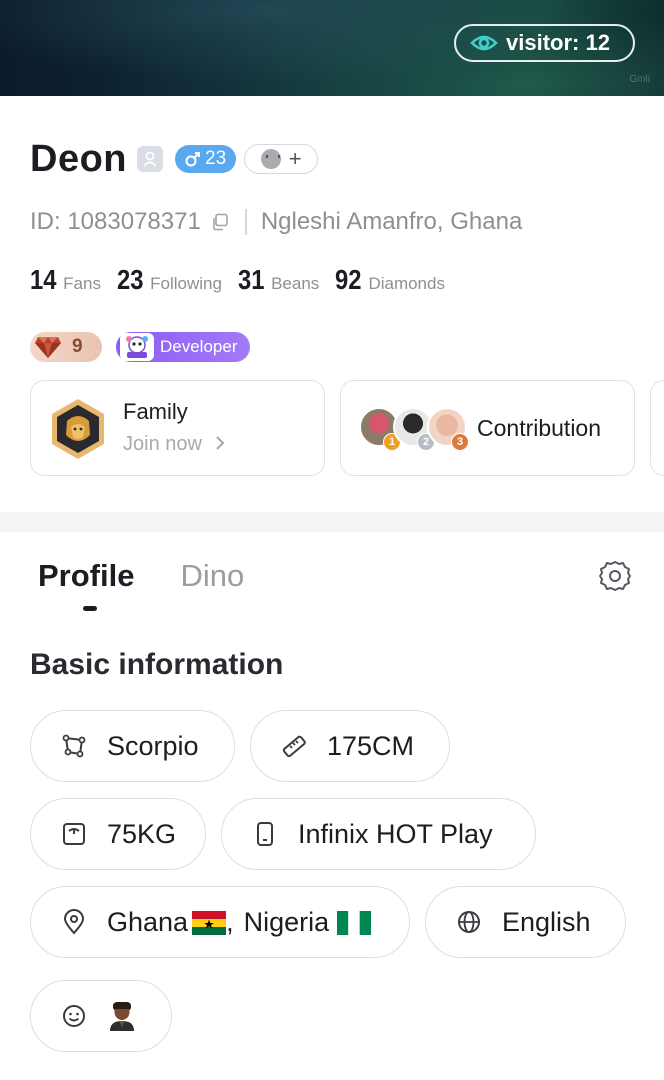  I want to click on country-nigeria: Nigeria, so click(286, 921).